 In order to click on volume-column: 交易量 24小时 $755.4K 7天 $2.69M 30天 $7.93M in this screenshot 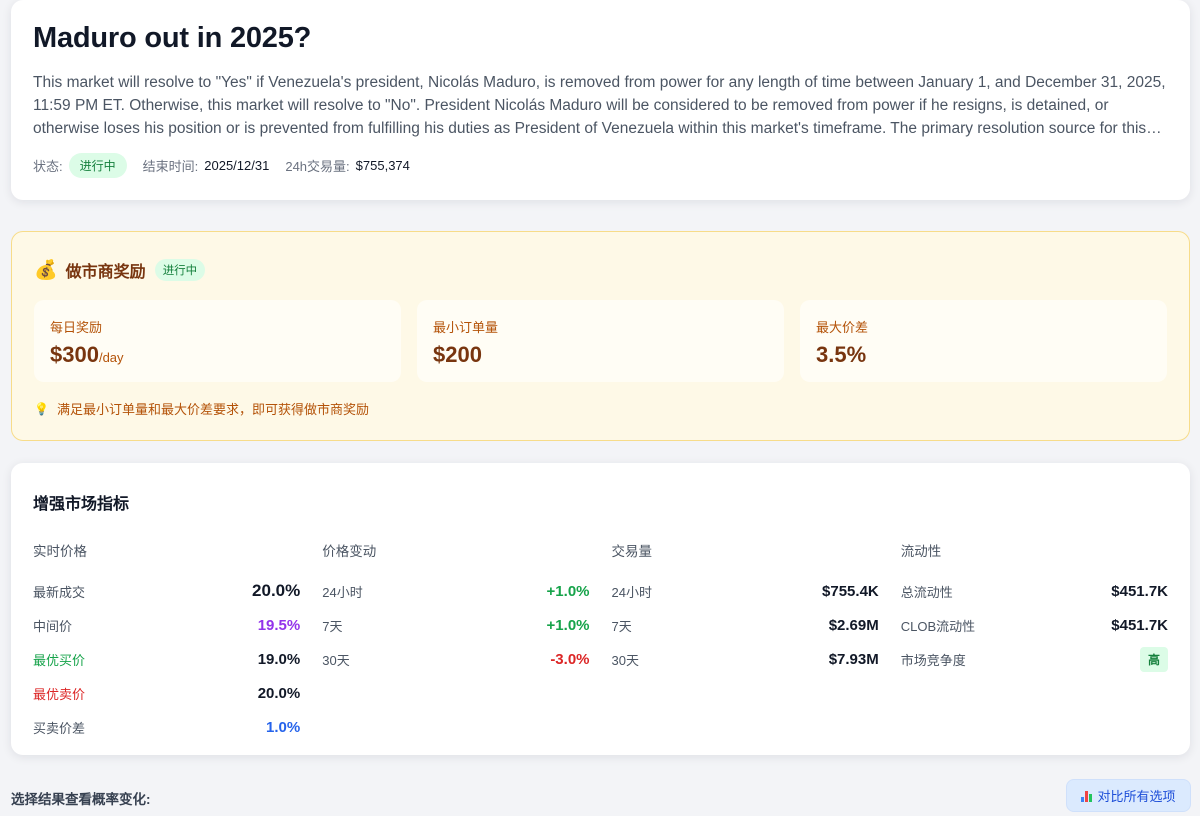, I will do `click(745, 642)`.